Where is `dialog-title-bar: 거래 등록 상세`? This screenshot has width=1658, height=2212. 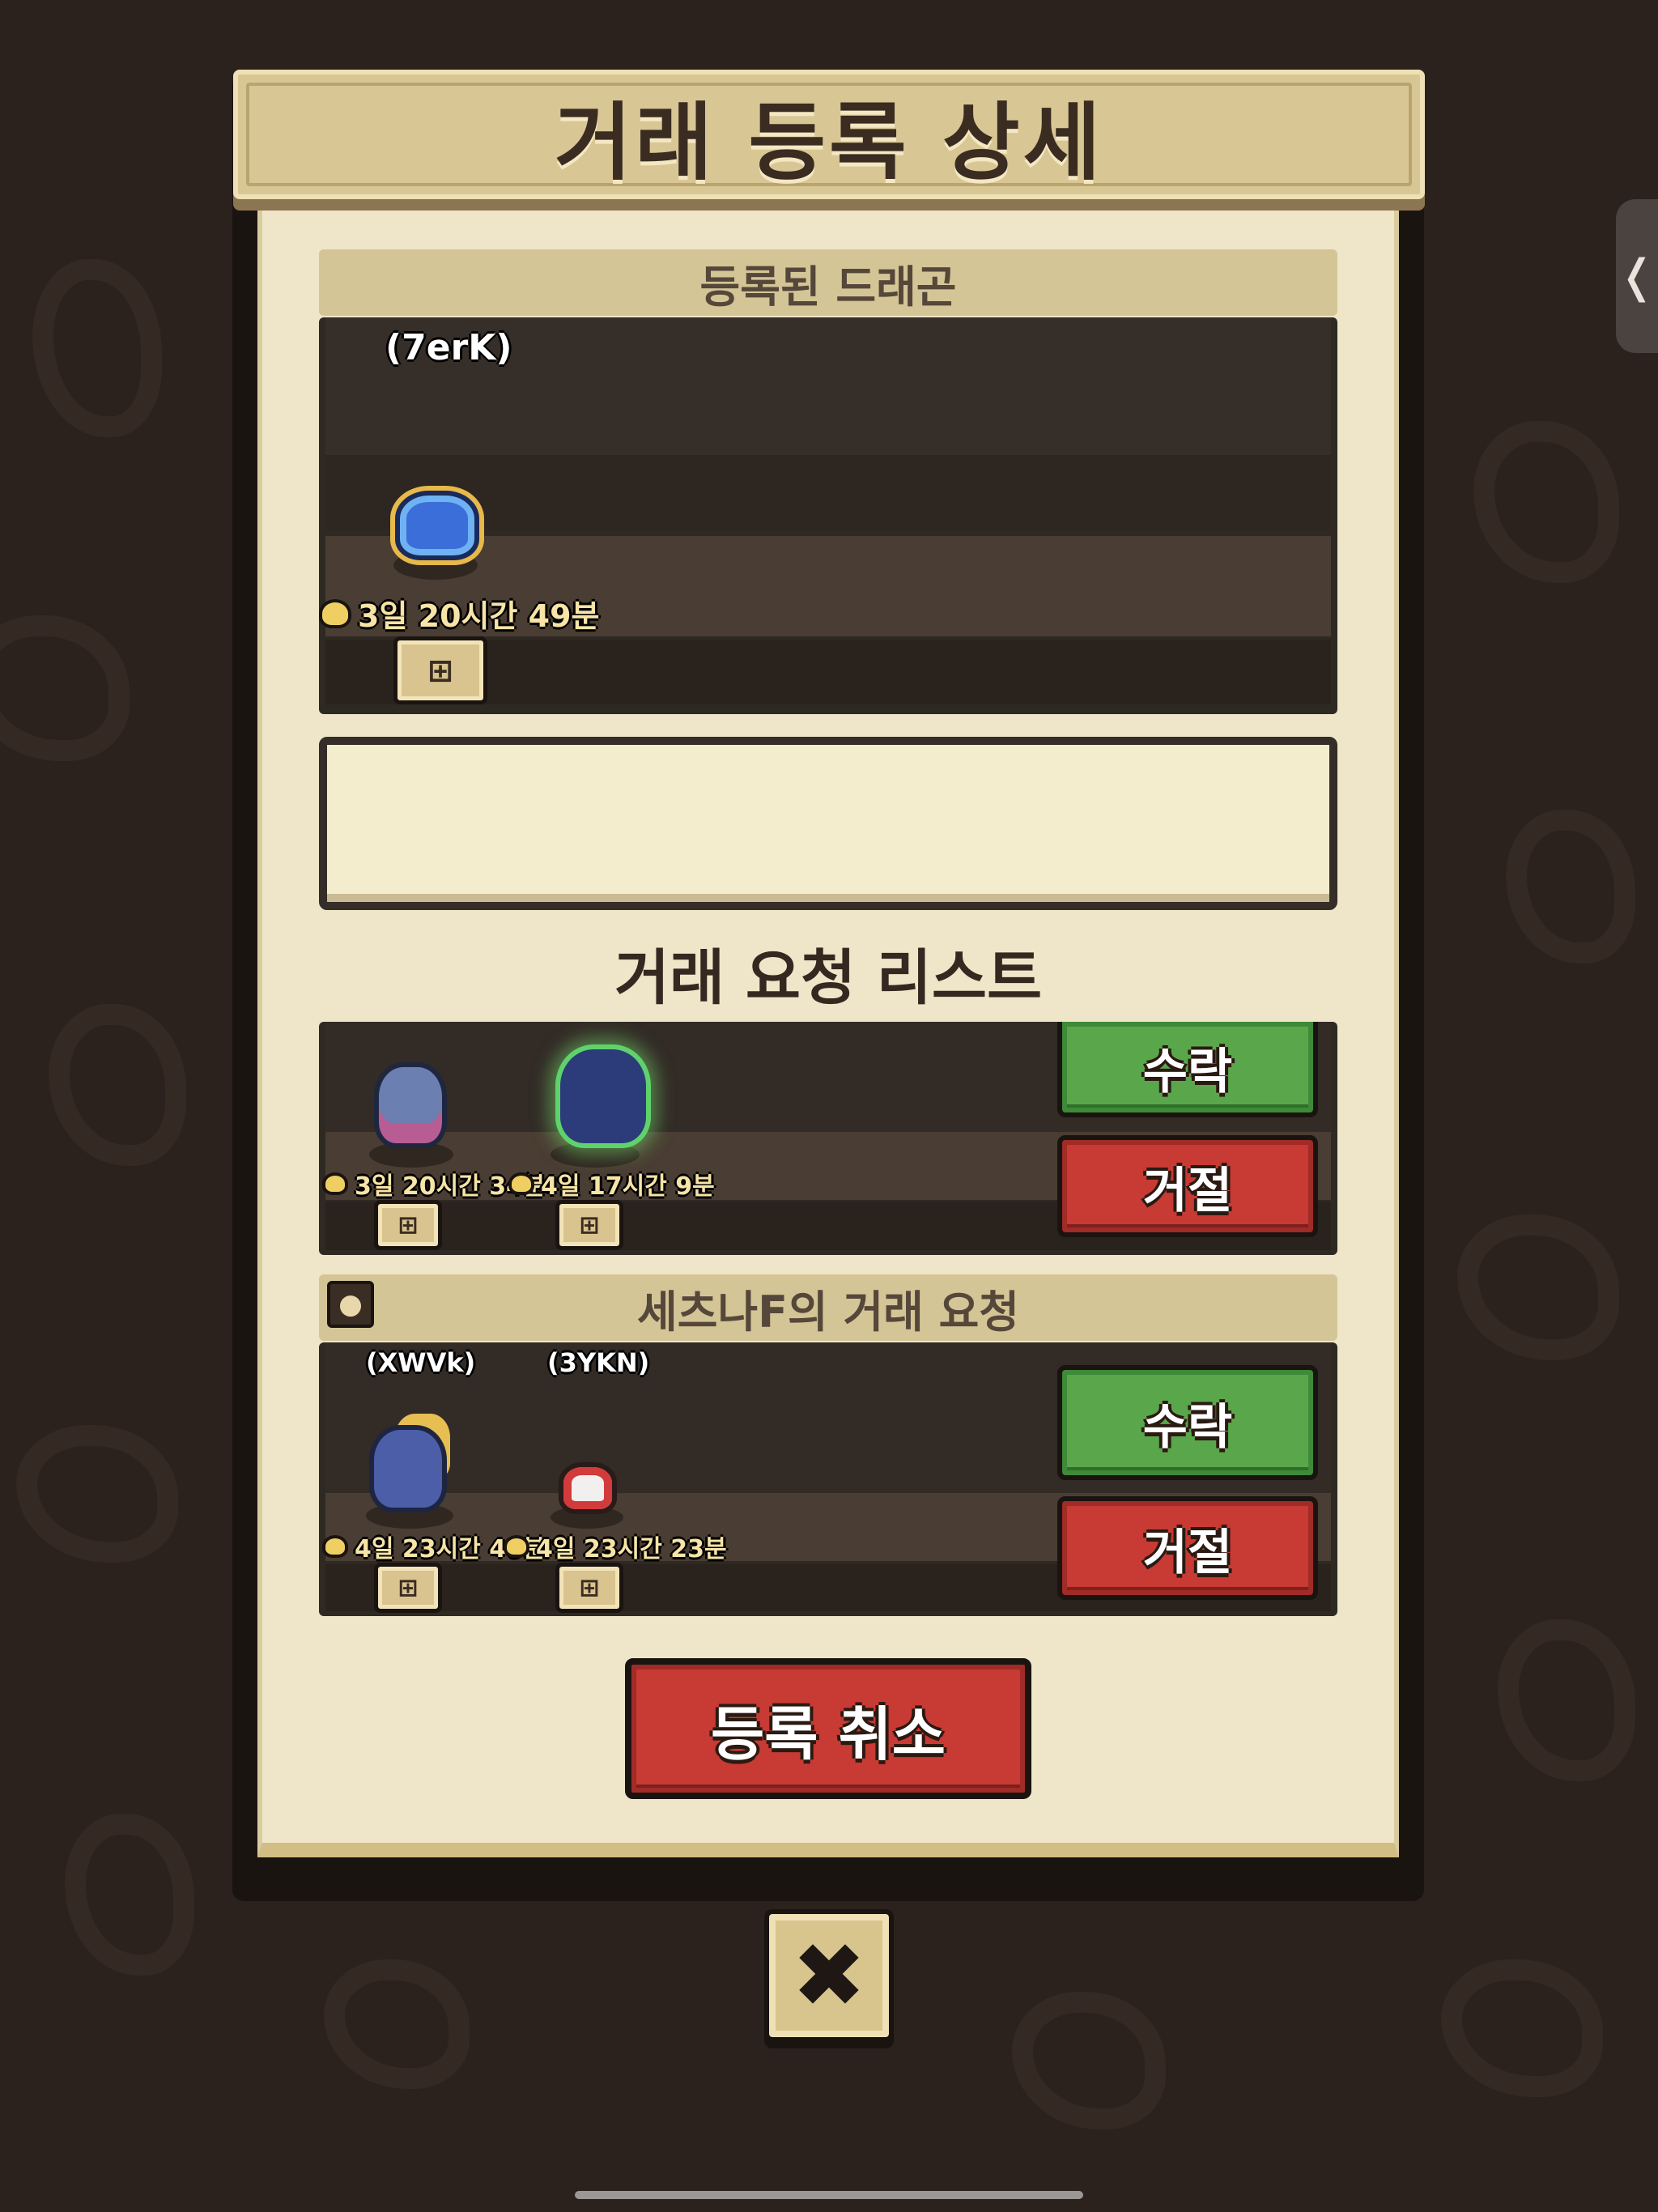 dialog-title-bar: 거래 등록 상세 is located at coordinates (829, 135).